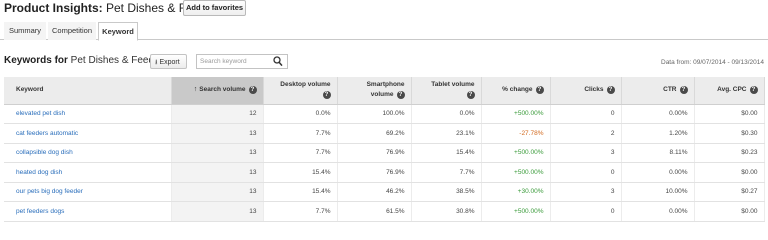 This screenshot has width=768, height=240. What do you see at coordinates (658, 192) in the screenshot?
I see `ctr-cell: 10.00%` at bounding box center [658, 192].